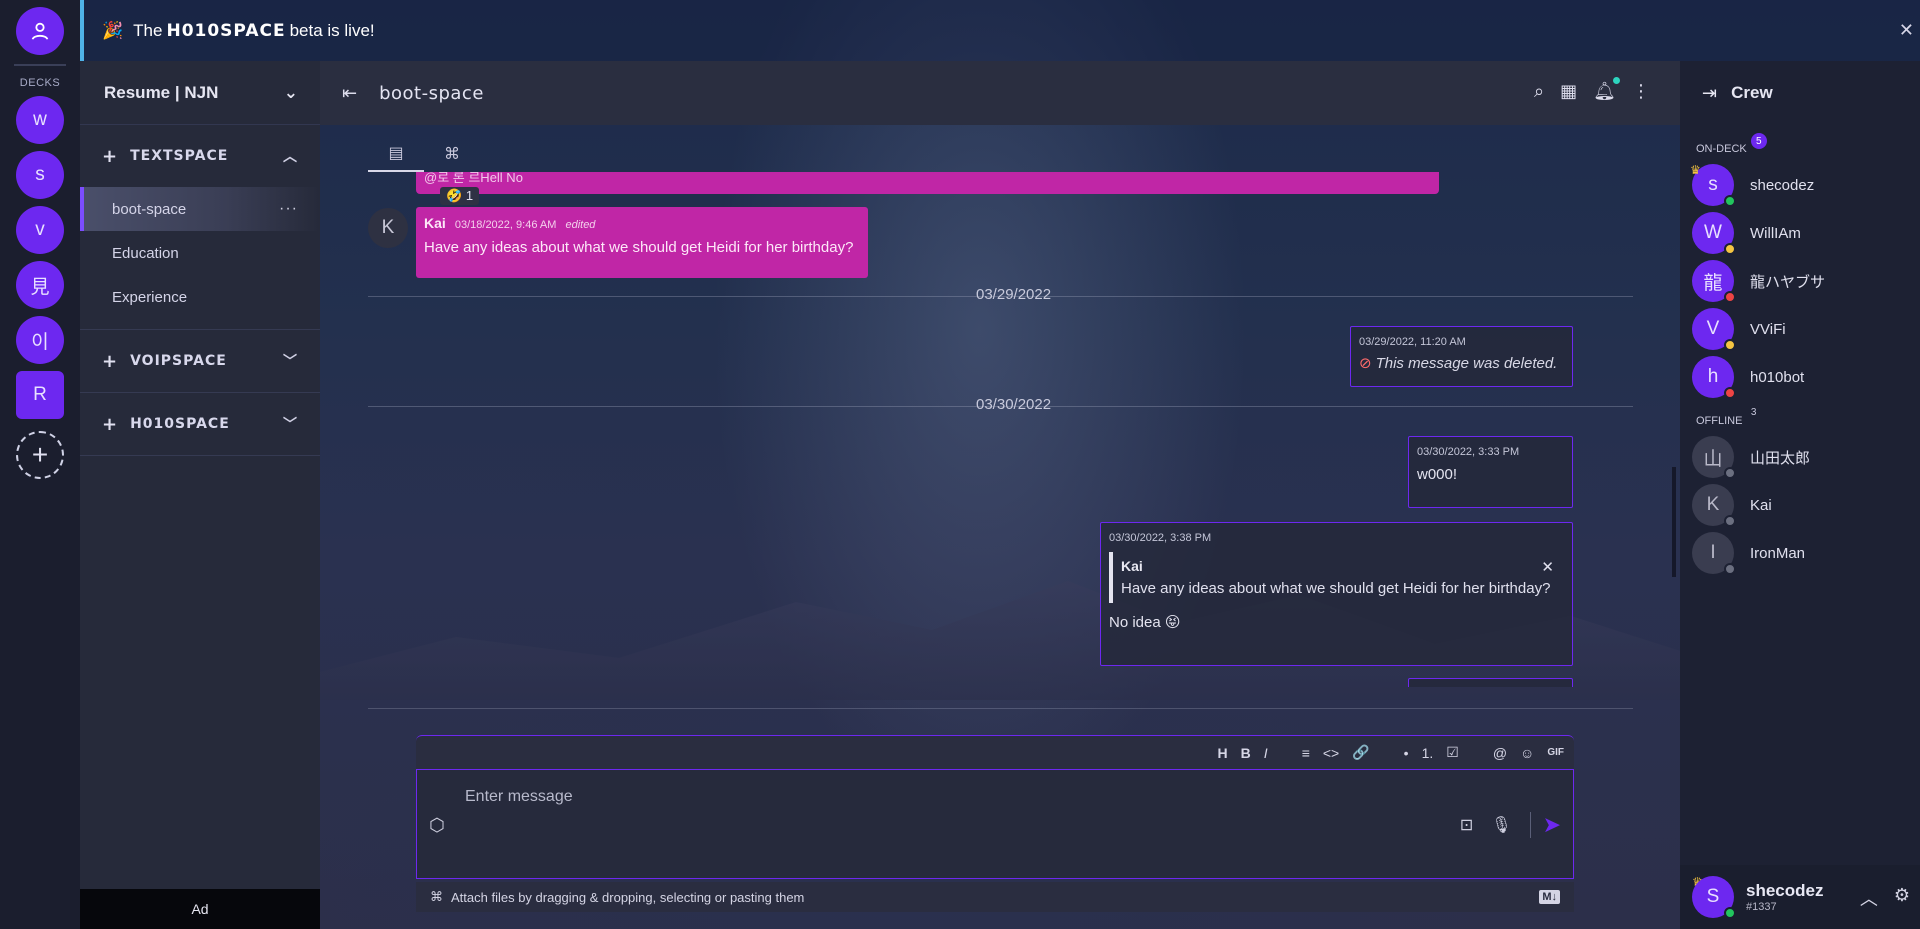 Image resolution: width=1920 pixels, height=929 pixels. I want to click on section-divider, so click(200, 455).